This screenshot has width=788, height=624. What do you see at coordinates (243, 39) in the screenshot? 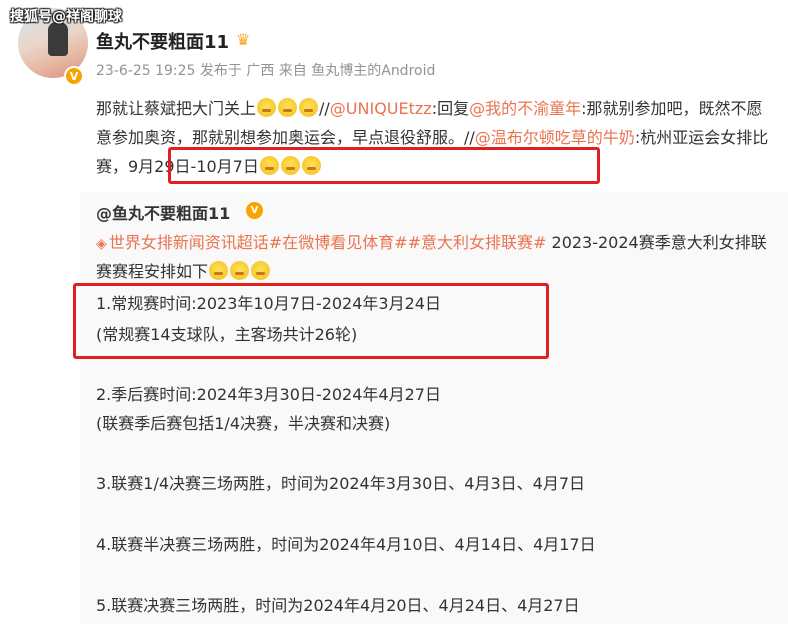
I see `crown-icon: ♛` at bounding box center [243, 39].